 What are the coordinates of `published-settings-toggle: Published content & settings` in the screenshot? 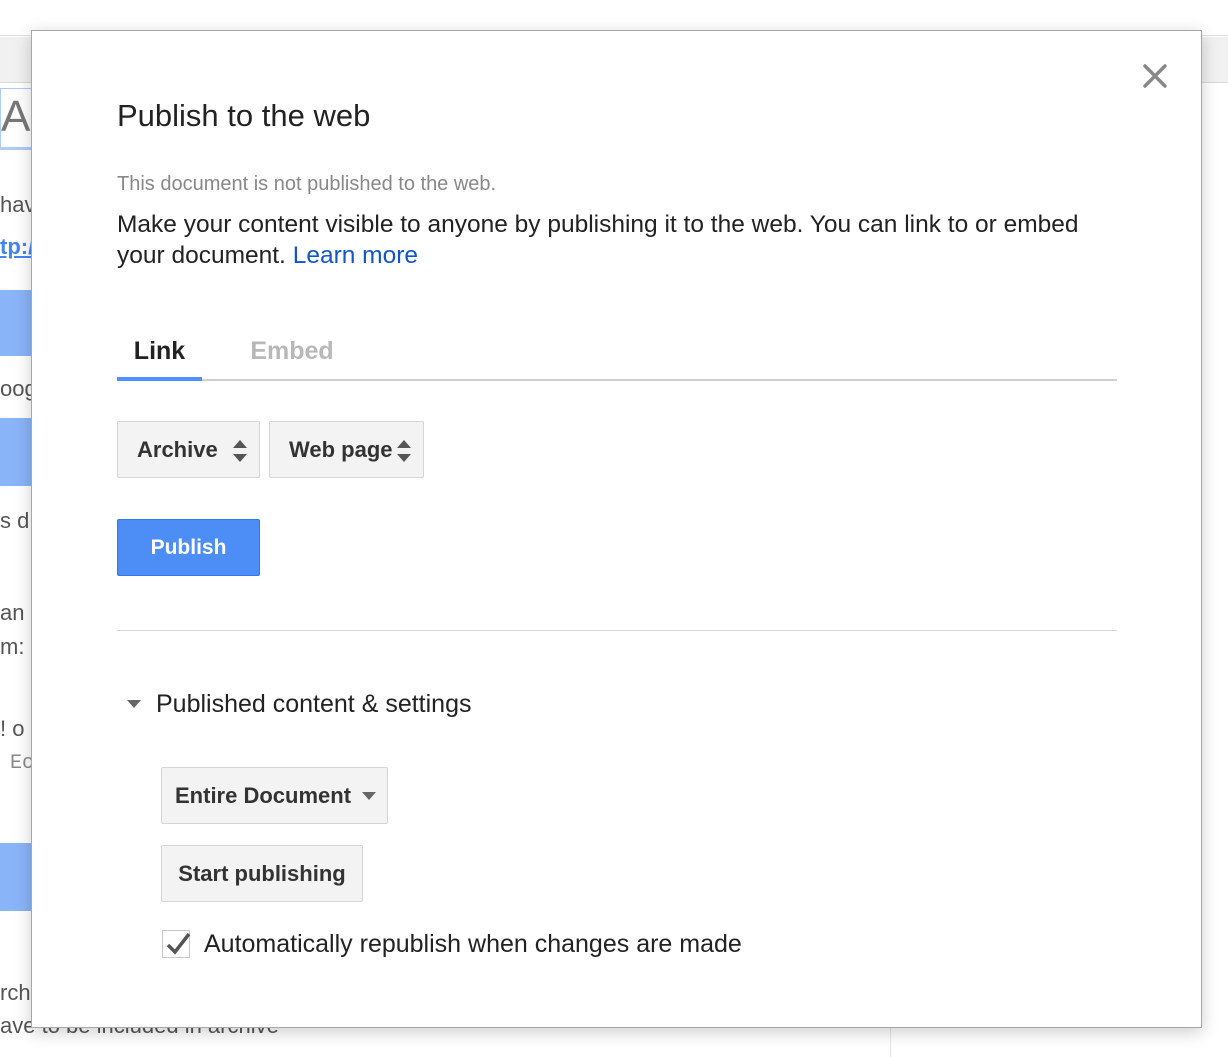 It's located at (299, 704).